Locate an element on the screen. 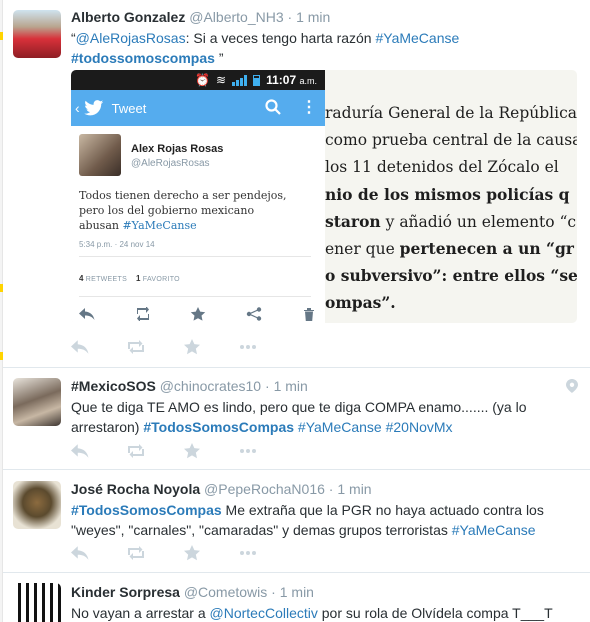 This screenshot has width=590, height=622. search-icon is located at coordinates (273, 108).